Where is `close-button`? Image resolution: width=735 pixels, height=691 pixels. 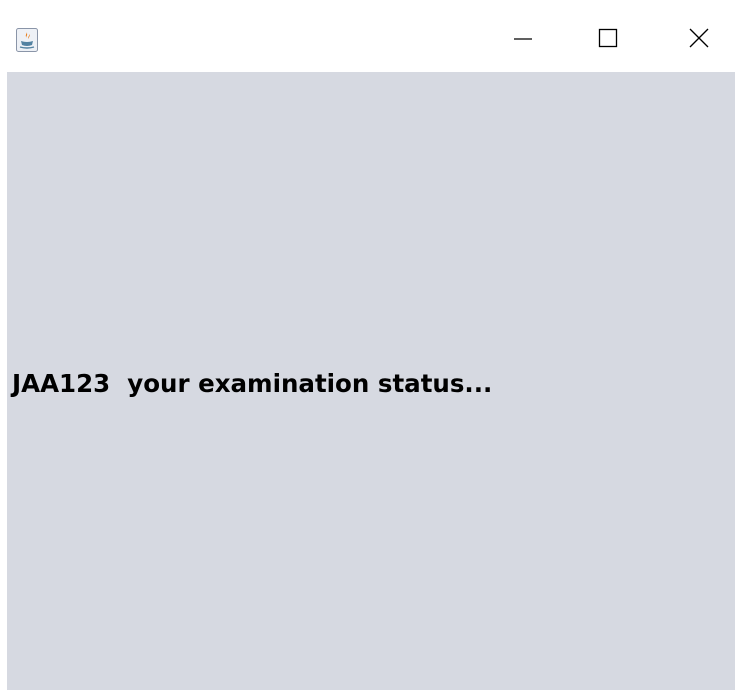
close-button is located at coordinates (699, 38).